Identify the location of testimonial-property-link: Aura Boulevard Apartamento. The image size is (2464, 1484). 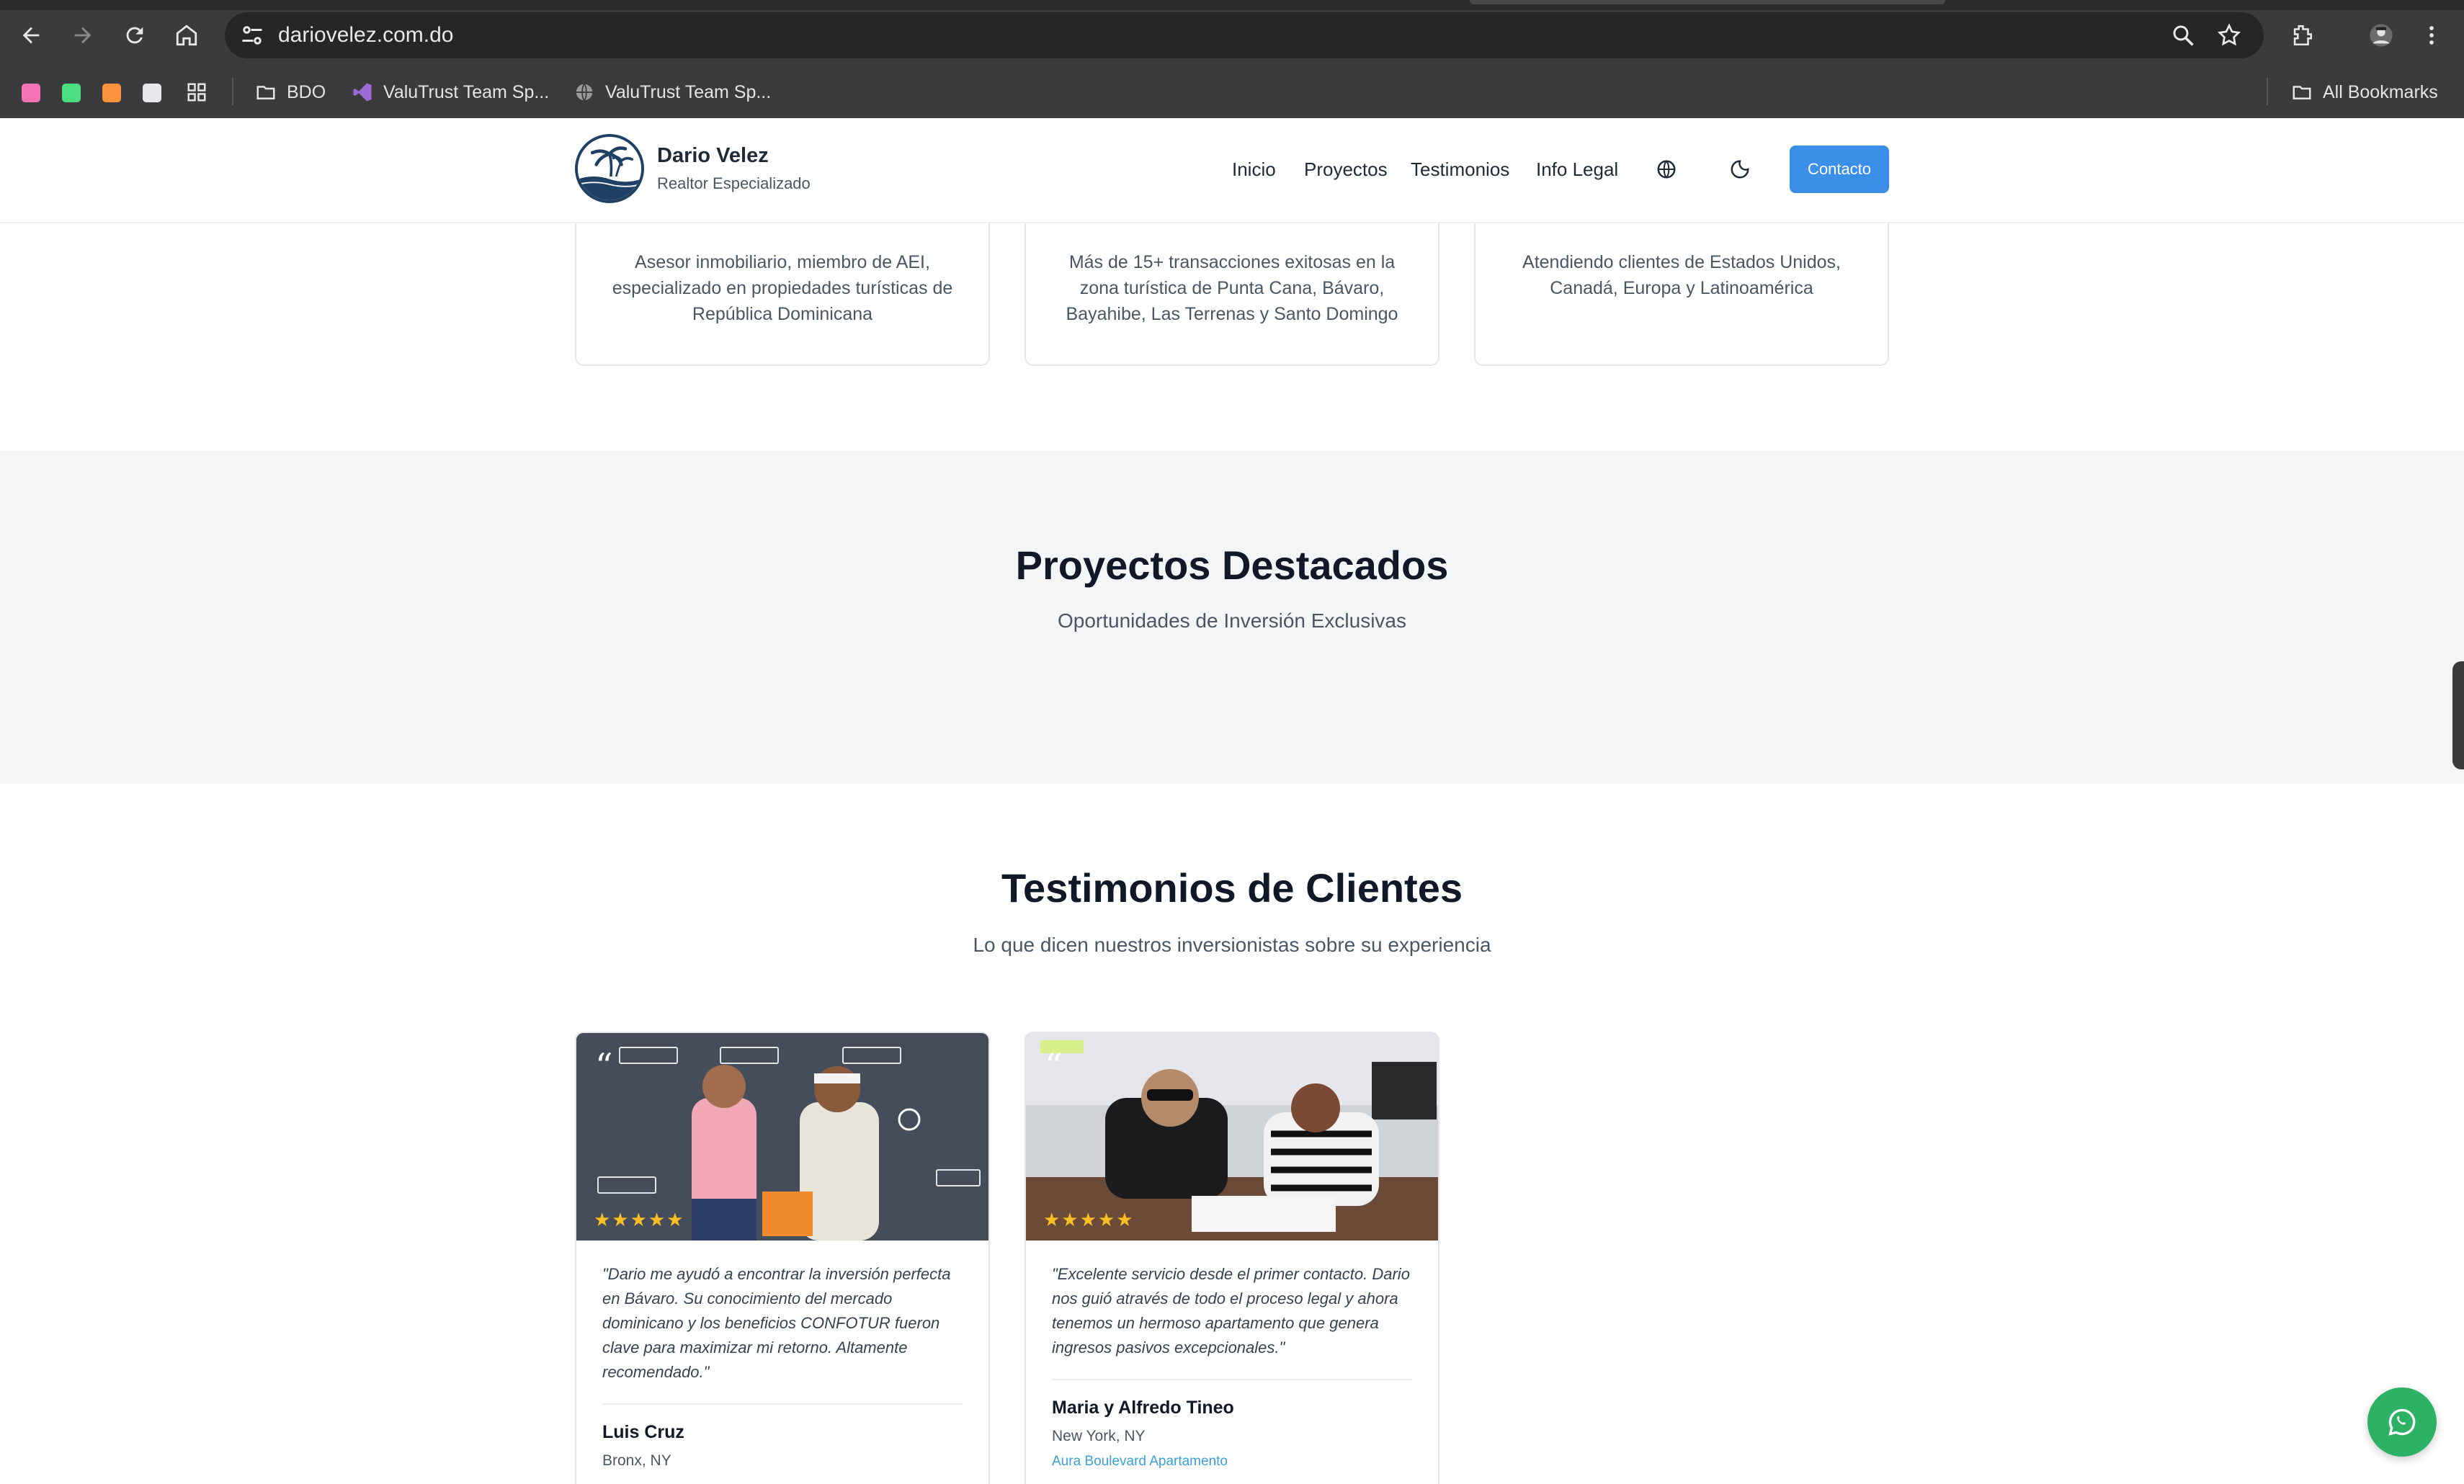
(1140, 1462).